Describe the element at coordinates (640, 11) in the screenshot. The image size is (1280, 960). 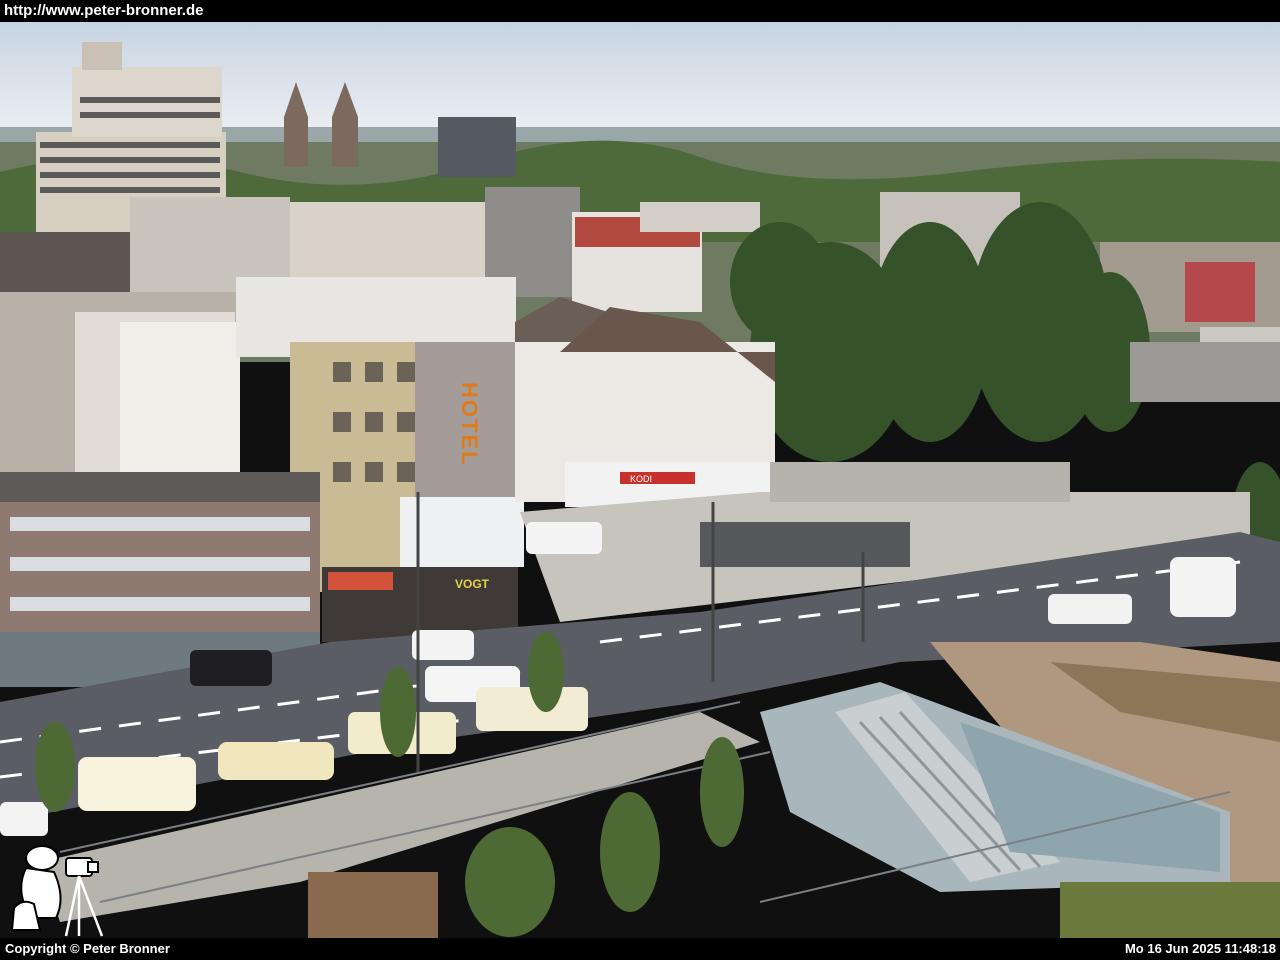
I see `top-bar: http://www.peter-bronner.de` at that location.